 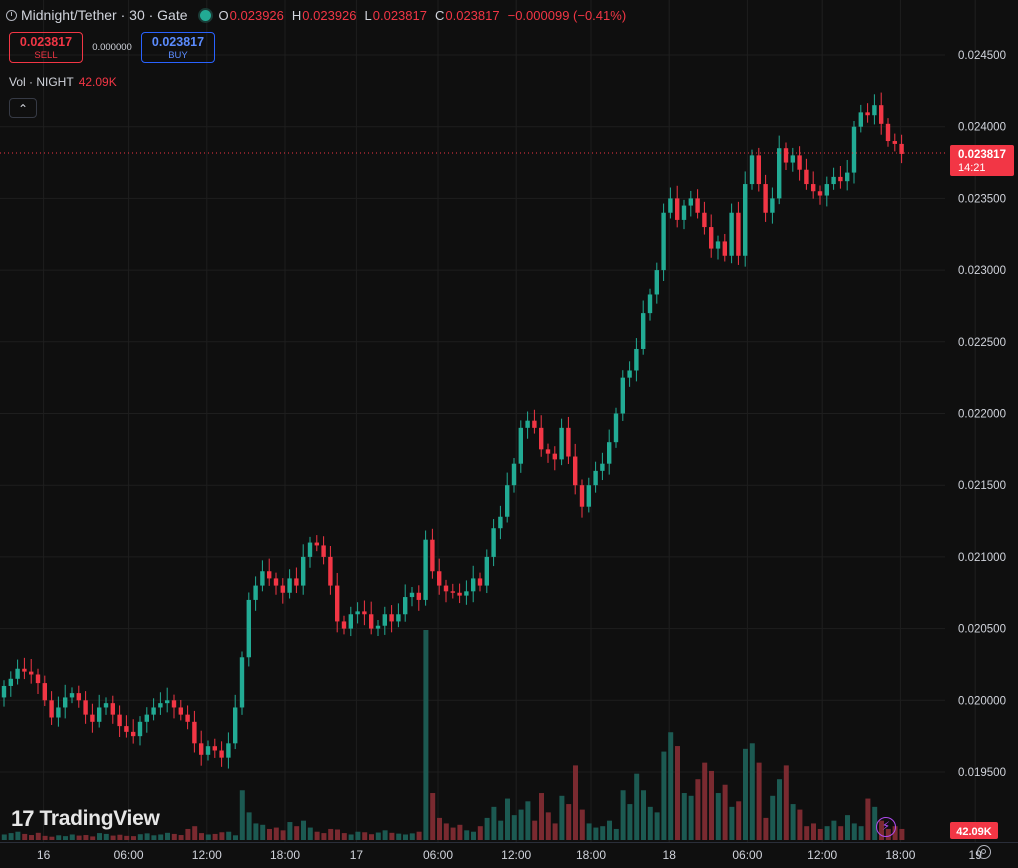 I want to click on clock-icon, so click(x=11, y=15).